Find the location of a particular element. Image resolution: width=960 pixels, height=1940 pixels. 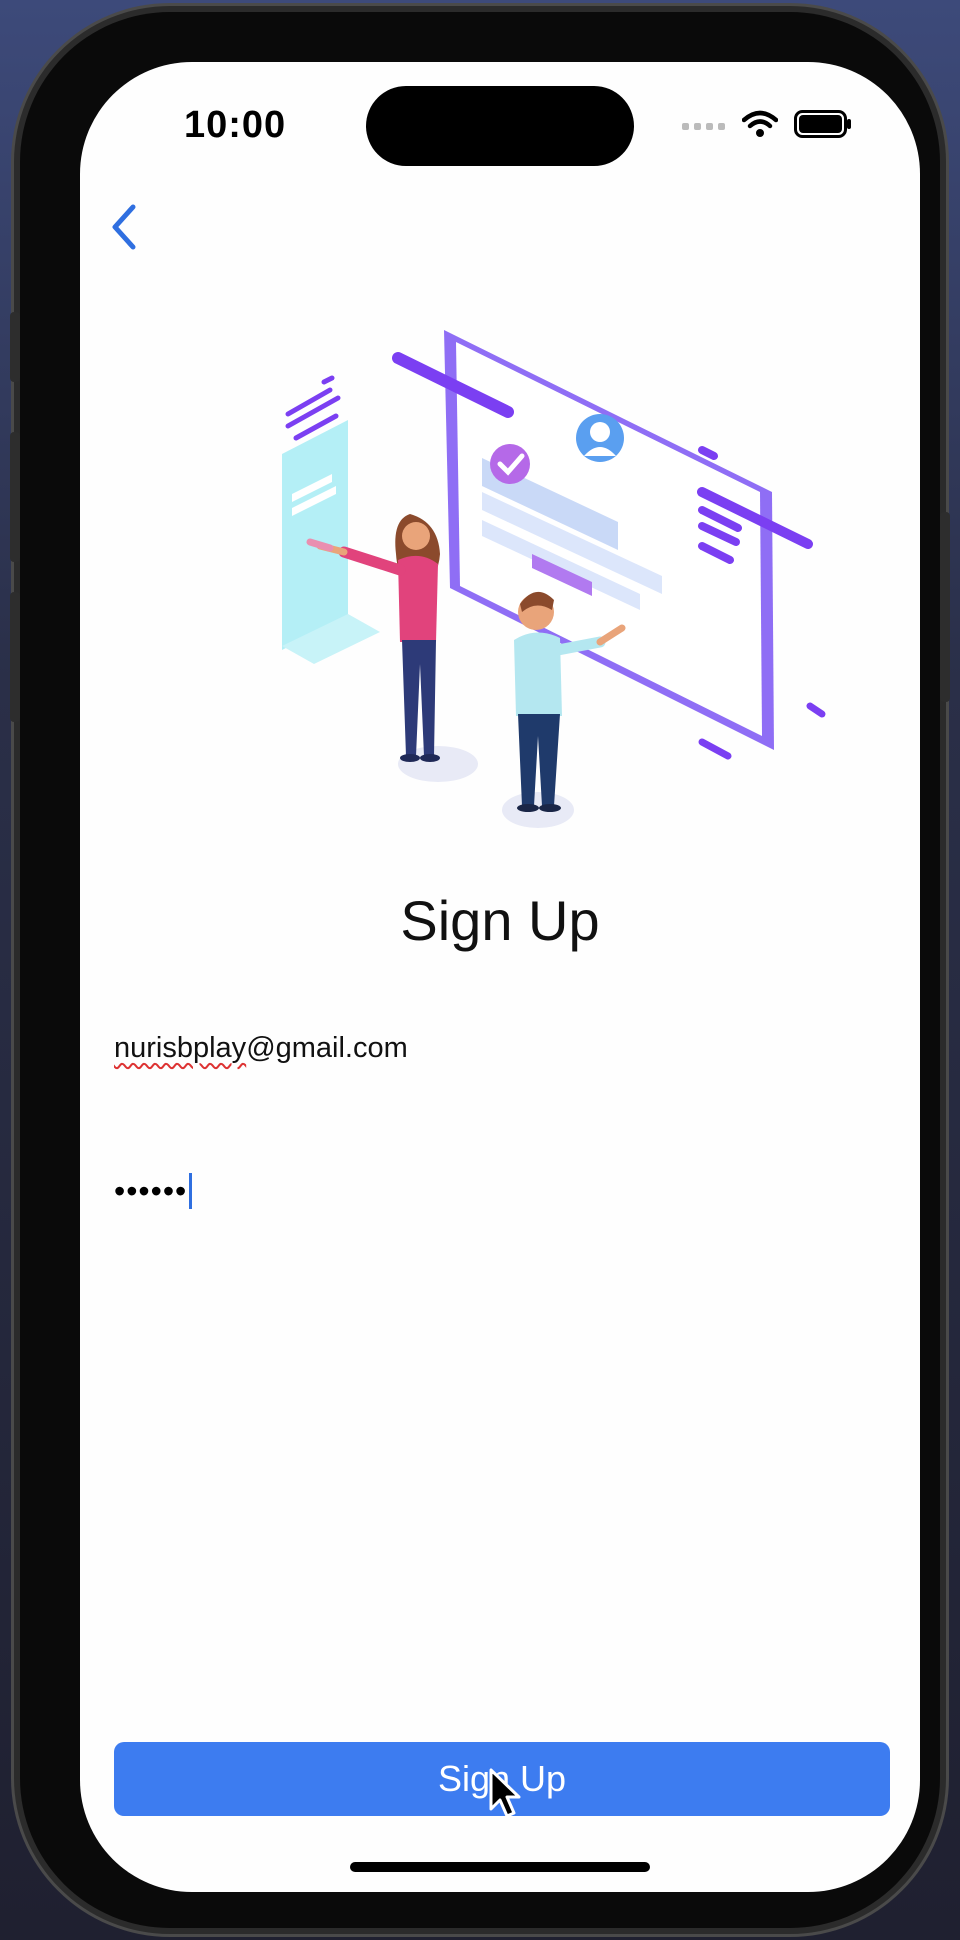

email-username-text: nurisbplay is located at coordinates (180, 1047).